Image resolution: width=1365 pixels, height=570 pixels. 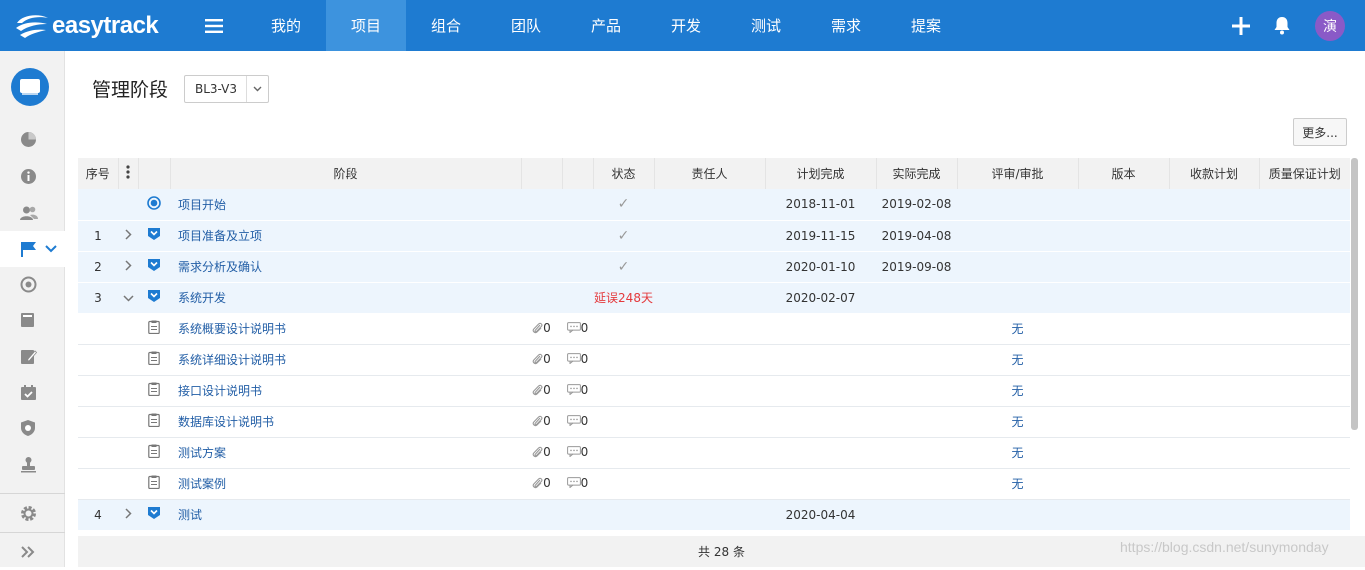 I want to click on sidebar-item-quality, so click(x=32, y=428).